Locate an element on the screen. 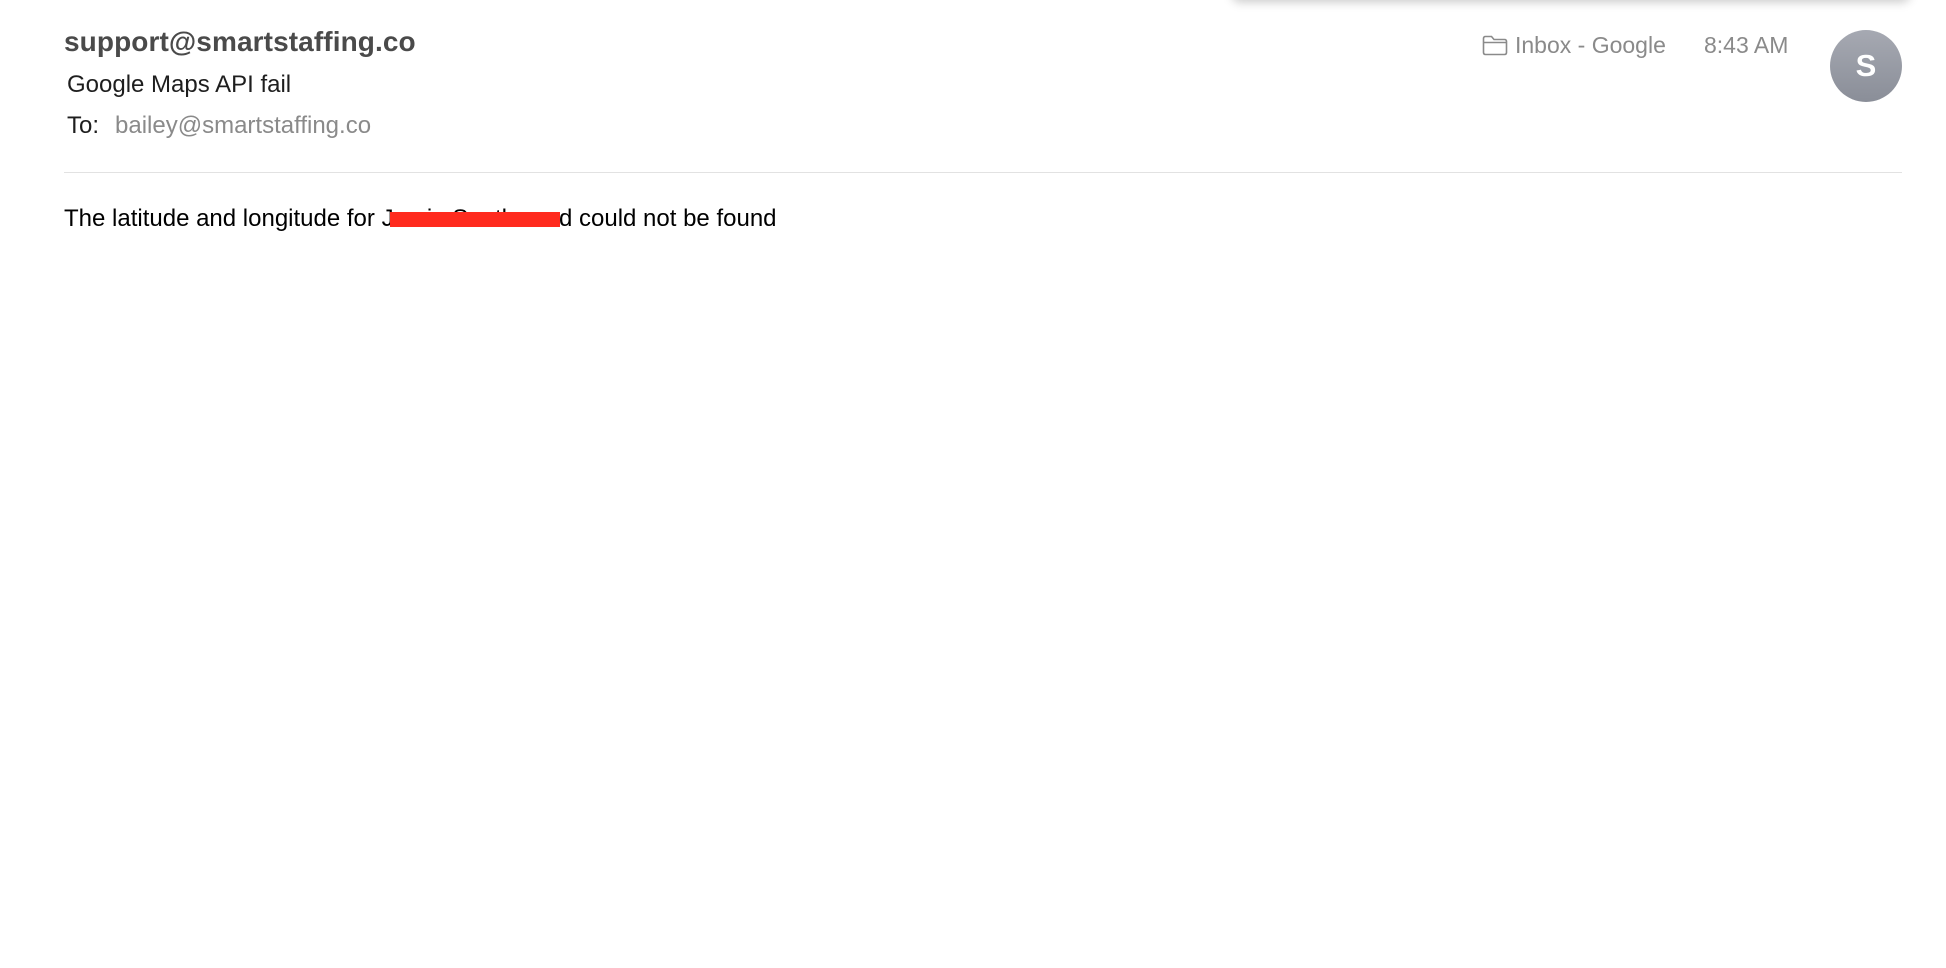  body-text-after: could not be found is located at coordinates (674, 218).